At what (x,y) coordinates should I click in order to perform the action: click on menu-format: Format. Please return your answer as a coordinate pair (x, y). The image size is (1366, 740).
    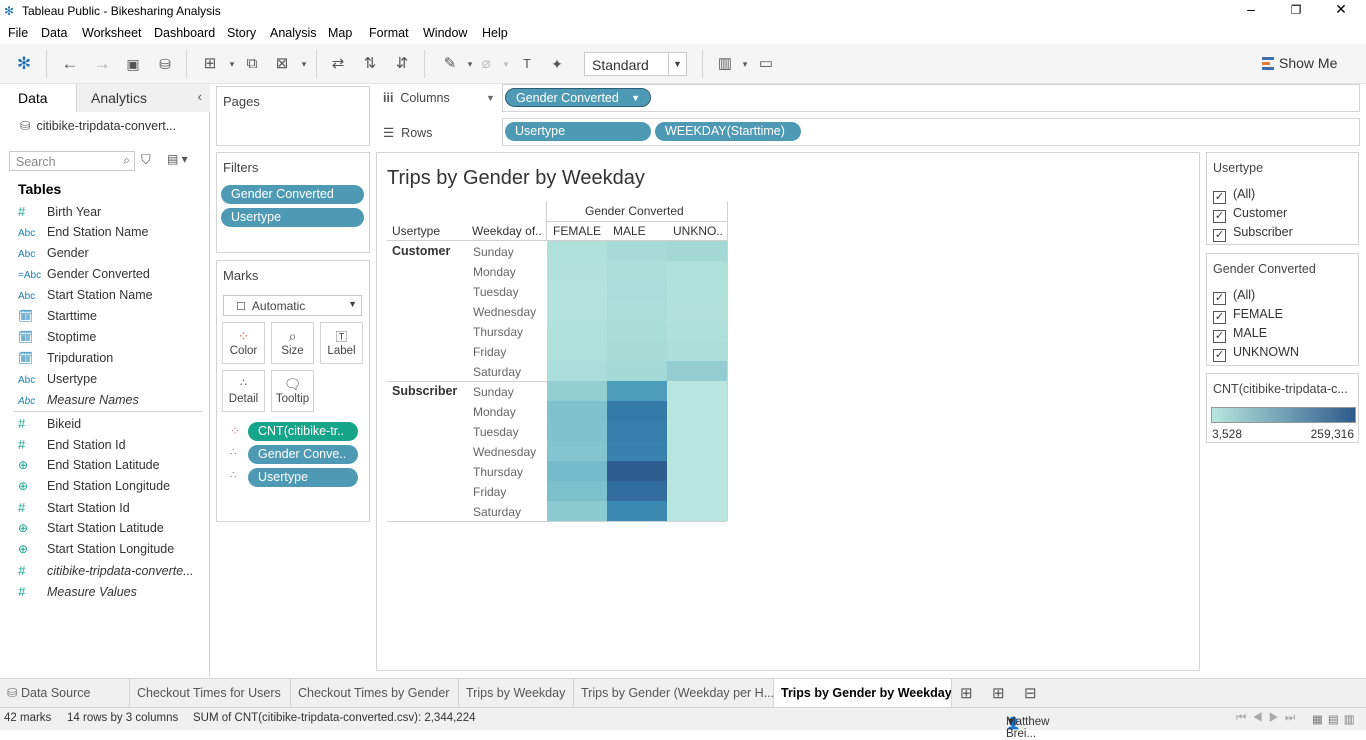
    Looking at the image, I should click on (389, 33).